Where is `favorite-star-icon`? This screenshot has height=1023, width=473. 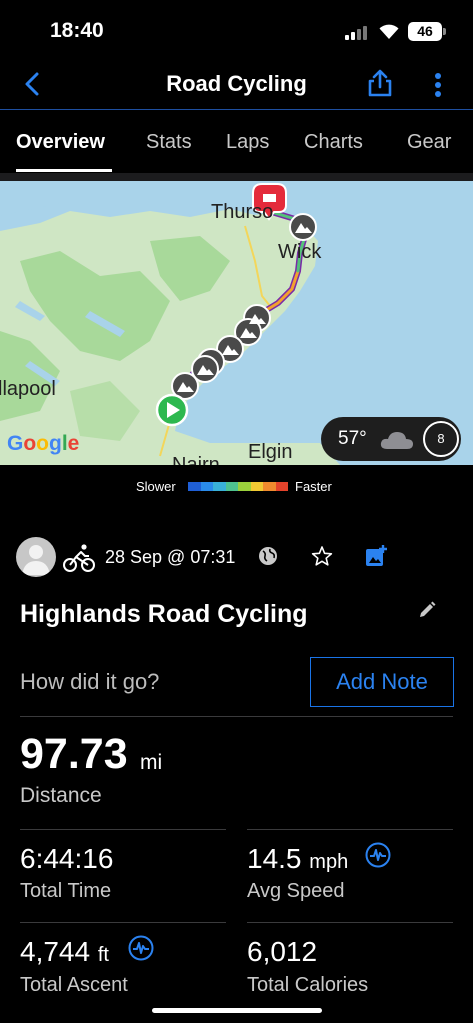
favorite-star-icon is located at coordinates (322, 556).